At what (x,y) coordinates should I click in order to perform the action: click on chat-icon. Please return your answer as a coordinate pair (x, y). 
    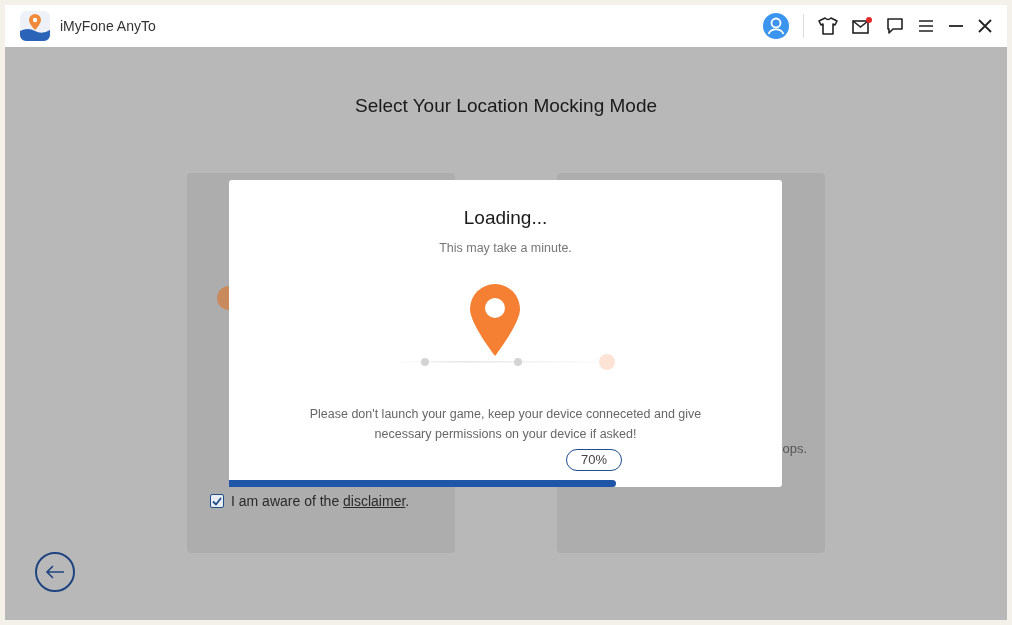
    Looking at the image, I should click on (895, 26).